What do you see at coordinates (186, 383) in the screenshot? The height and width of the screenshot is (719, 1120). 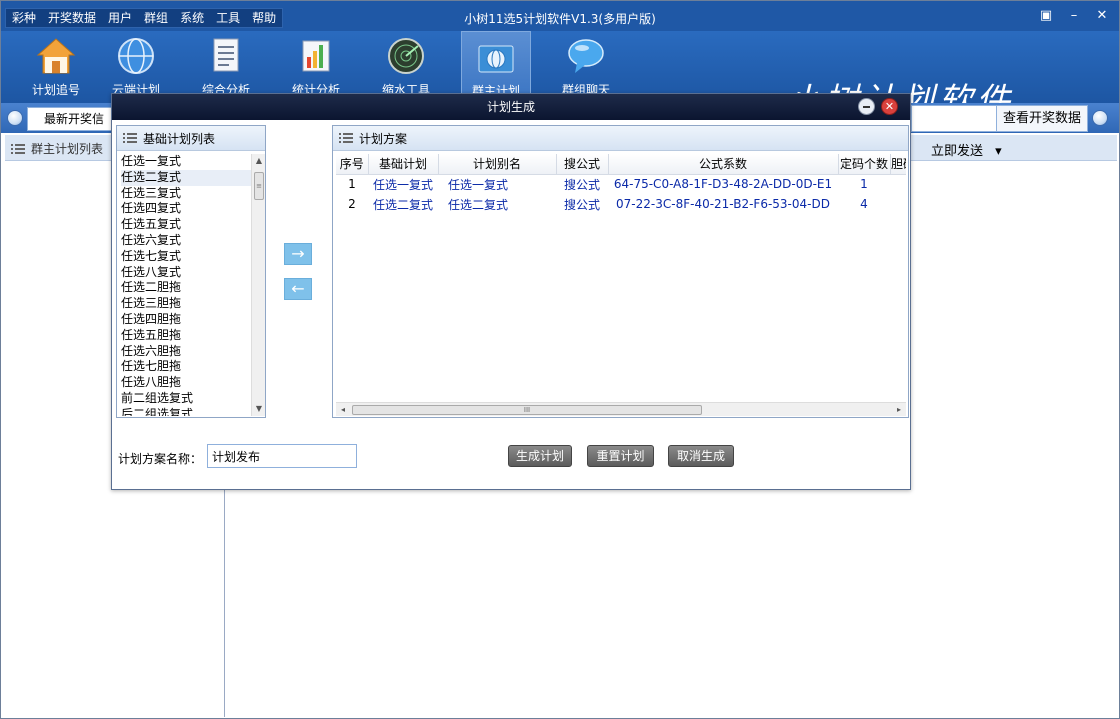 I see `list-item: 任选八胆拖` at bounding box center [186, 383].